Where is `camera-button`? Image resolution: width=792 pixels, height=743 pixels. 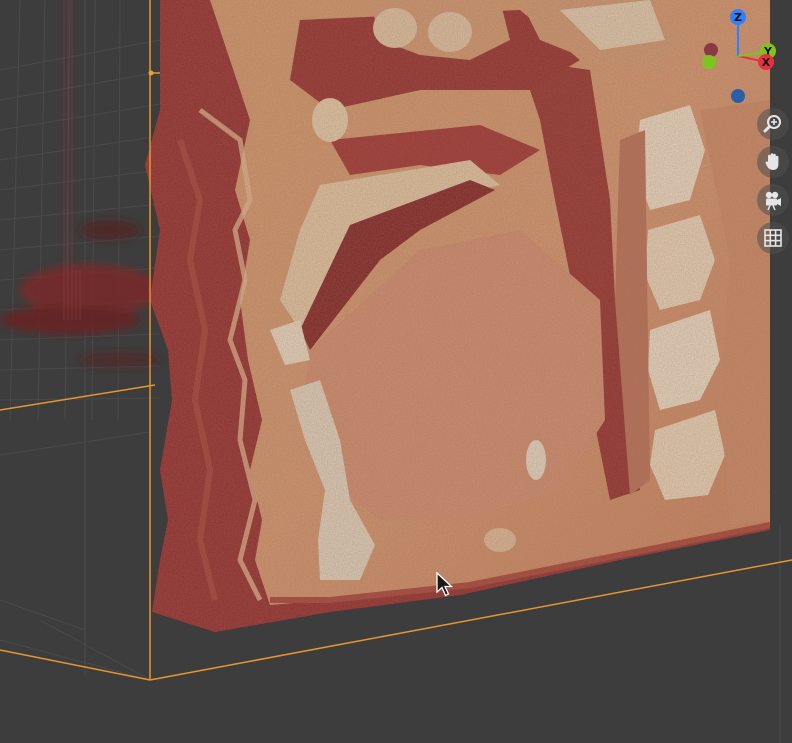
camera-button is located at coordinates (773, 200).